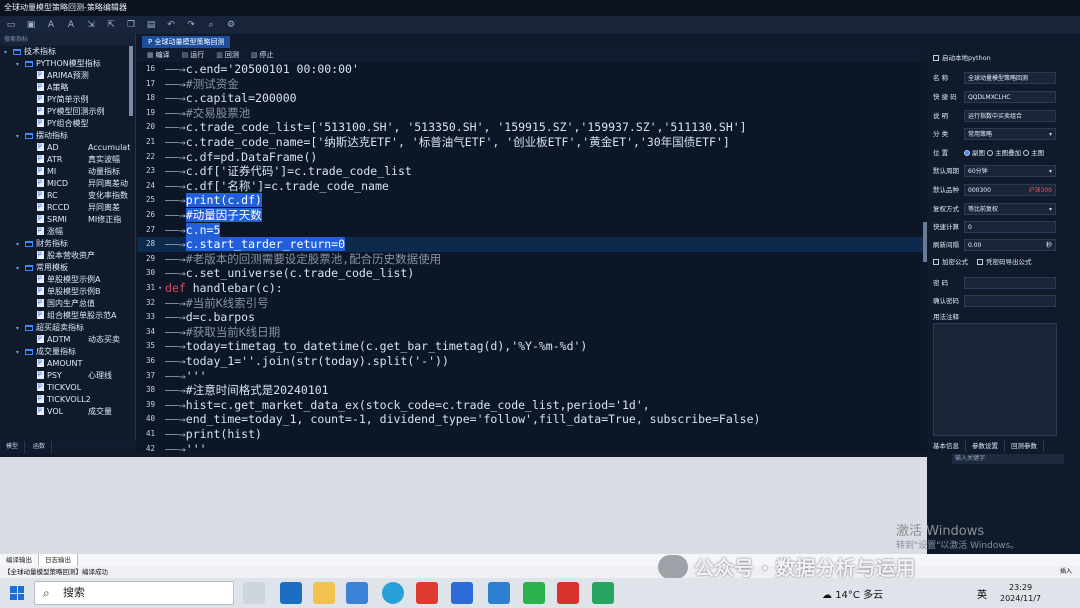  I want to click on tree-file: PY简单示例, so click(67, 100).